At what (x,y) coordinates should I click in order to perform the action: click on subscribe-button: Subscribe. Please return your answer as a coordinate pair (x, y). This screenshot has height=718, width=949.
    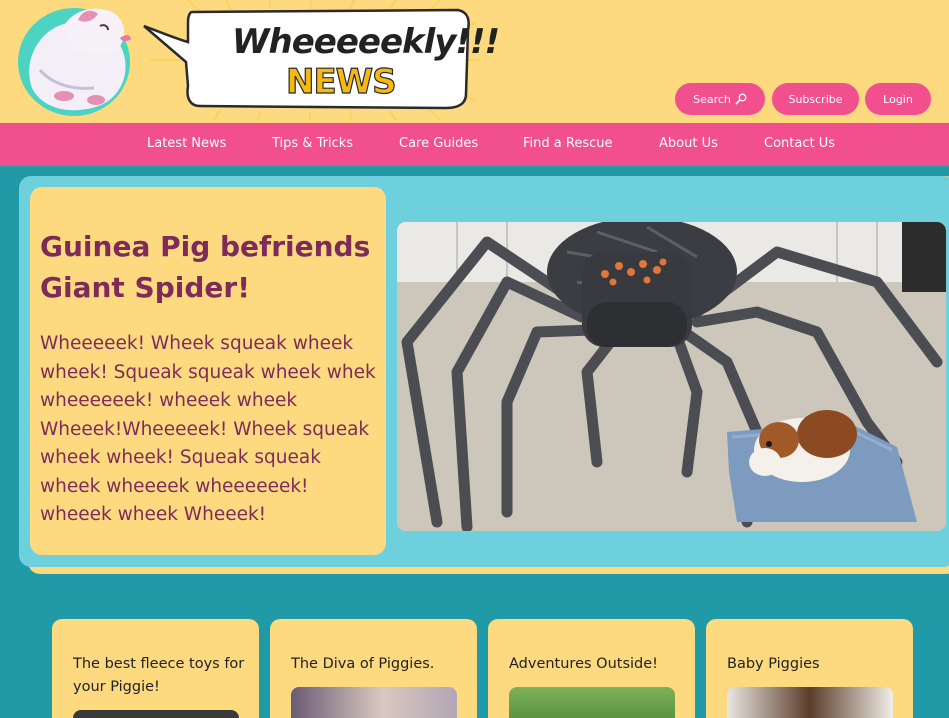
    Looking at the image, I should click on (815, 99).